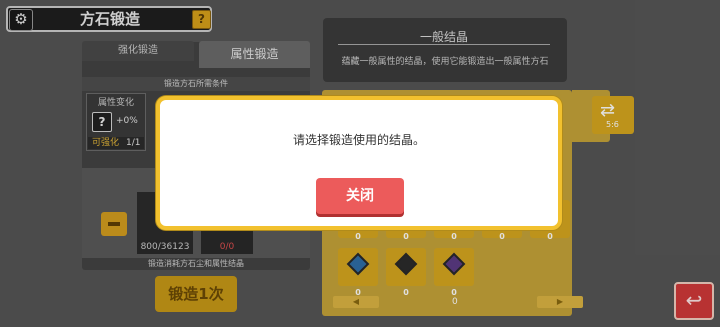 The width and height of the screenshot is (720, 327). What do you see at coordinates (360, 196) in the screenshot?
I see `close-button: 关闭` at bounding box center [360, 196].